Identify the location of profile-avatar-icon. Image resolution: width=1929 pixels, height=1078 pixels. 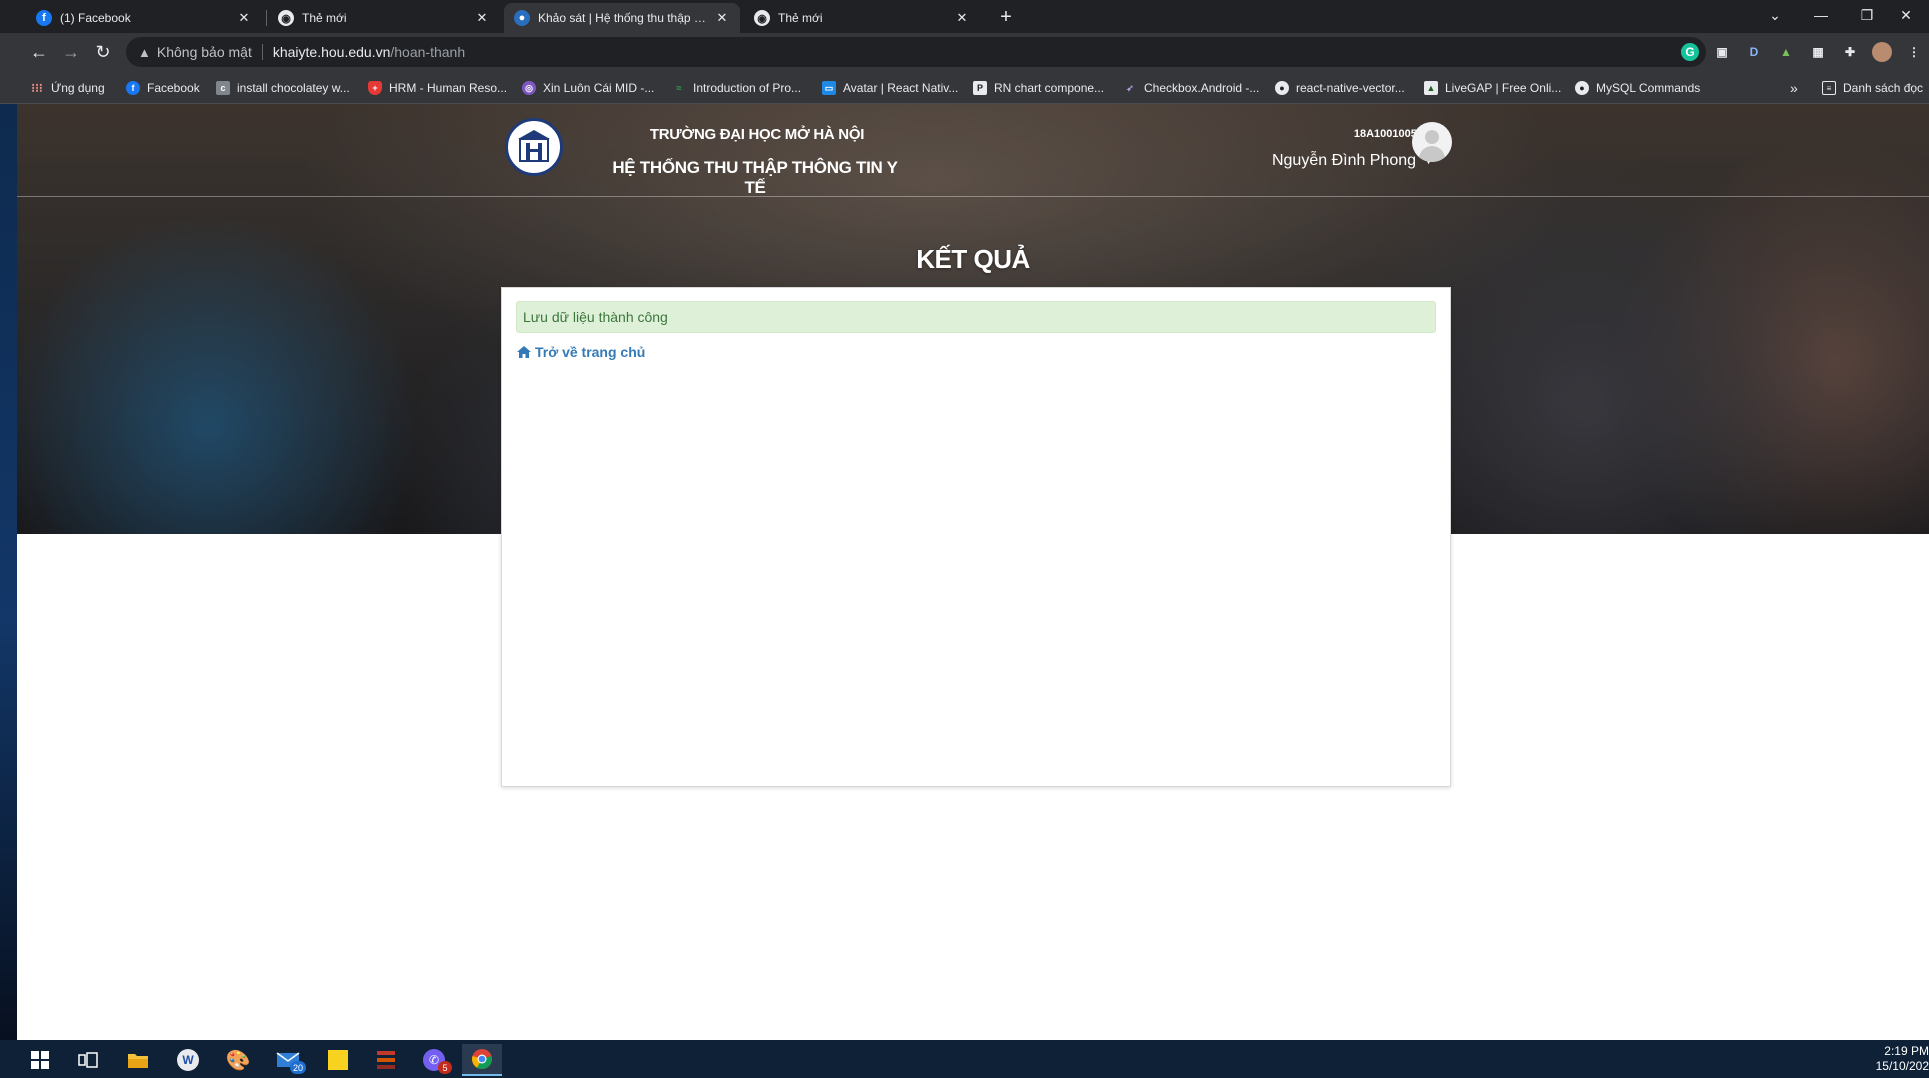
(1882, 52).